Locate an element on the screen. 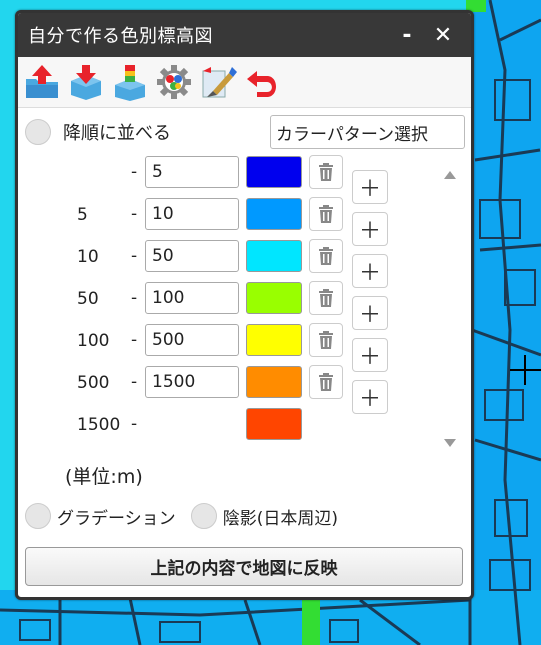 The height and width of the screenshot is (645, 541). undo-icon is located at coordinates (261, 84).